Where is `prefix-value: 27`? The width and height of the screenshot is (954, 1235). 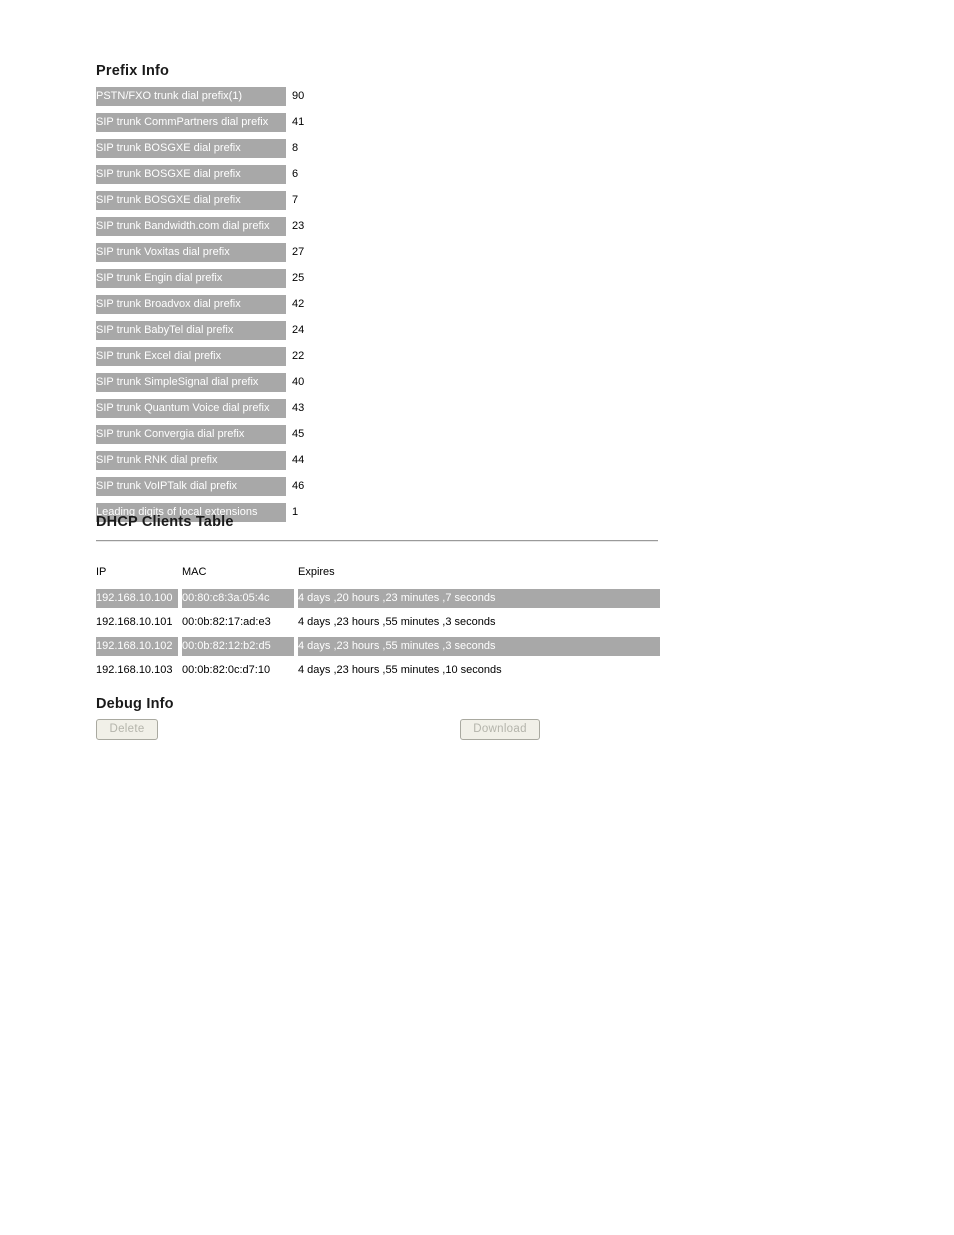 prefix-value: 27 is located at coordinates (298, 252).